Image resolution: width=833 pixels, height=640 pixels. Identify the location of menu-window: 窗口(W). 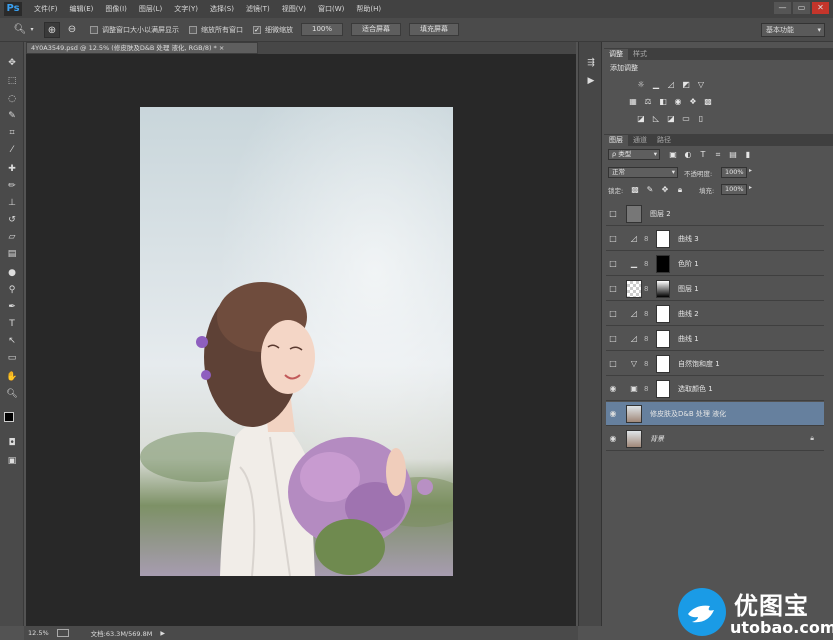
(331, 9).